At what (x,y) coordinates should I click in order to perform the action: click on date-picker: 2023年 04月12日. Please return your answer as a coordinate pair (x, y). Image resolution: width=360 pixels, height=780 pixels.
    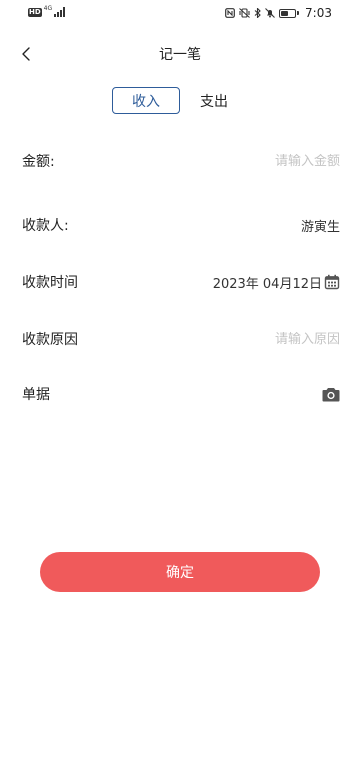
    Looking at the image, I should click on (276, 282).